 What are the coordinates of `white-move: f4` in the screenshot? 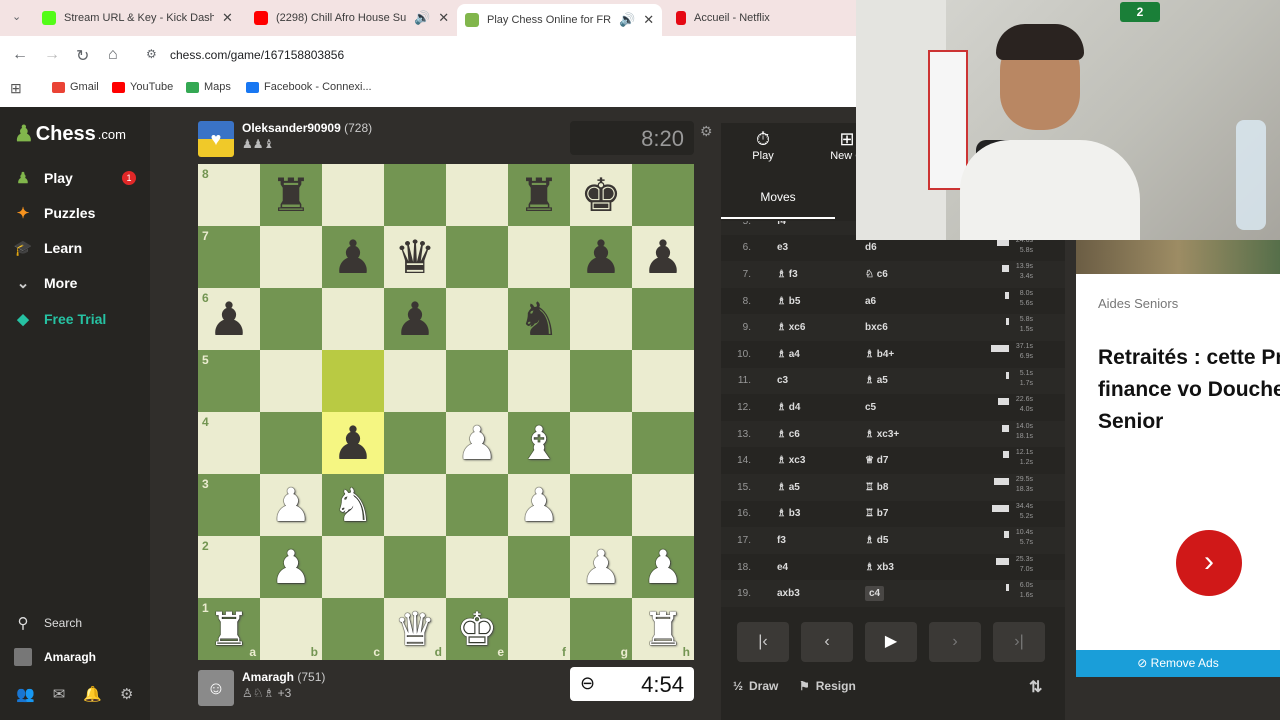 It's located at (781, 224).